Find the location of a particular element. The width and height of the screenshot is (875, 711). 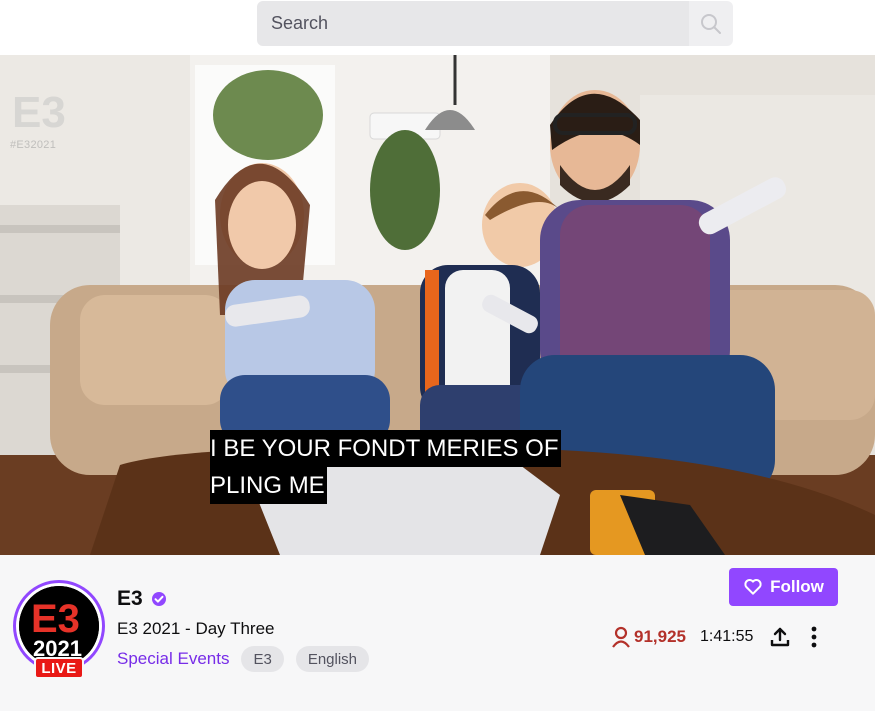

search-bar is located at coordinates (495, 23).